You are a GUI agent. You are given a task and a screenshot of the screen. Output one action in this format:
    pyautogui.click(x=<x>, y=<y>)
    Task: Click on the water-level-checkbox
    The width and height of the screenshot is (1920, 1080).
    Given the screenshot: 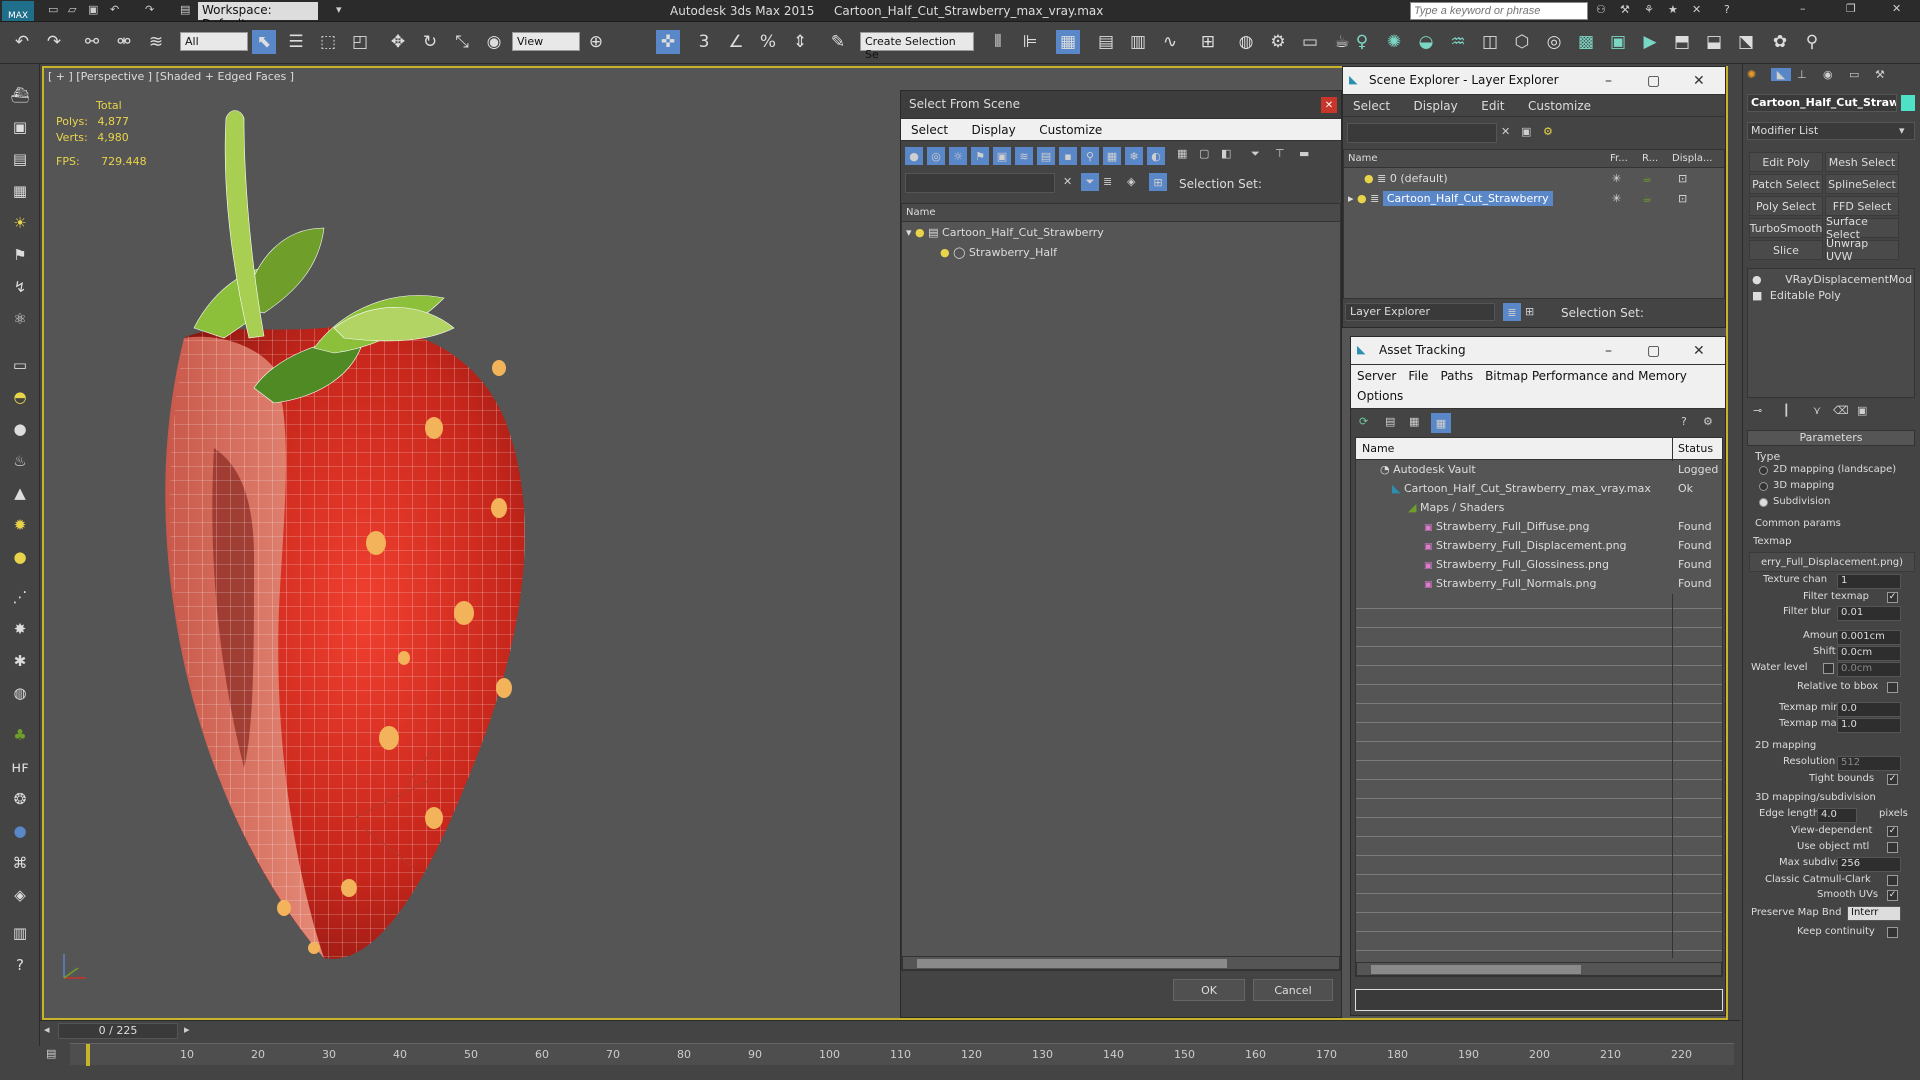 What is the action you would take?
    pyautogui.click(x=1828, y=668)
    